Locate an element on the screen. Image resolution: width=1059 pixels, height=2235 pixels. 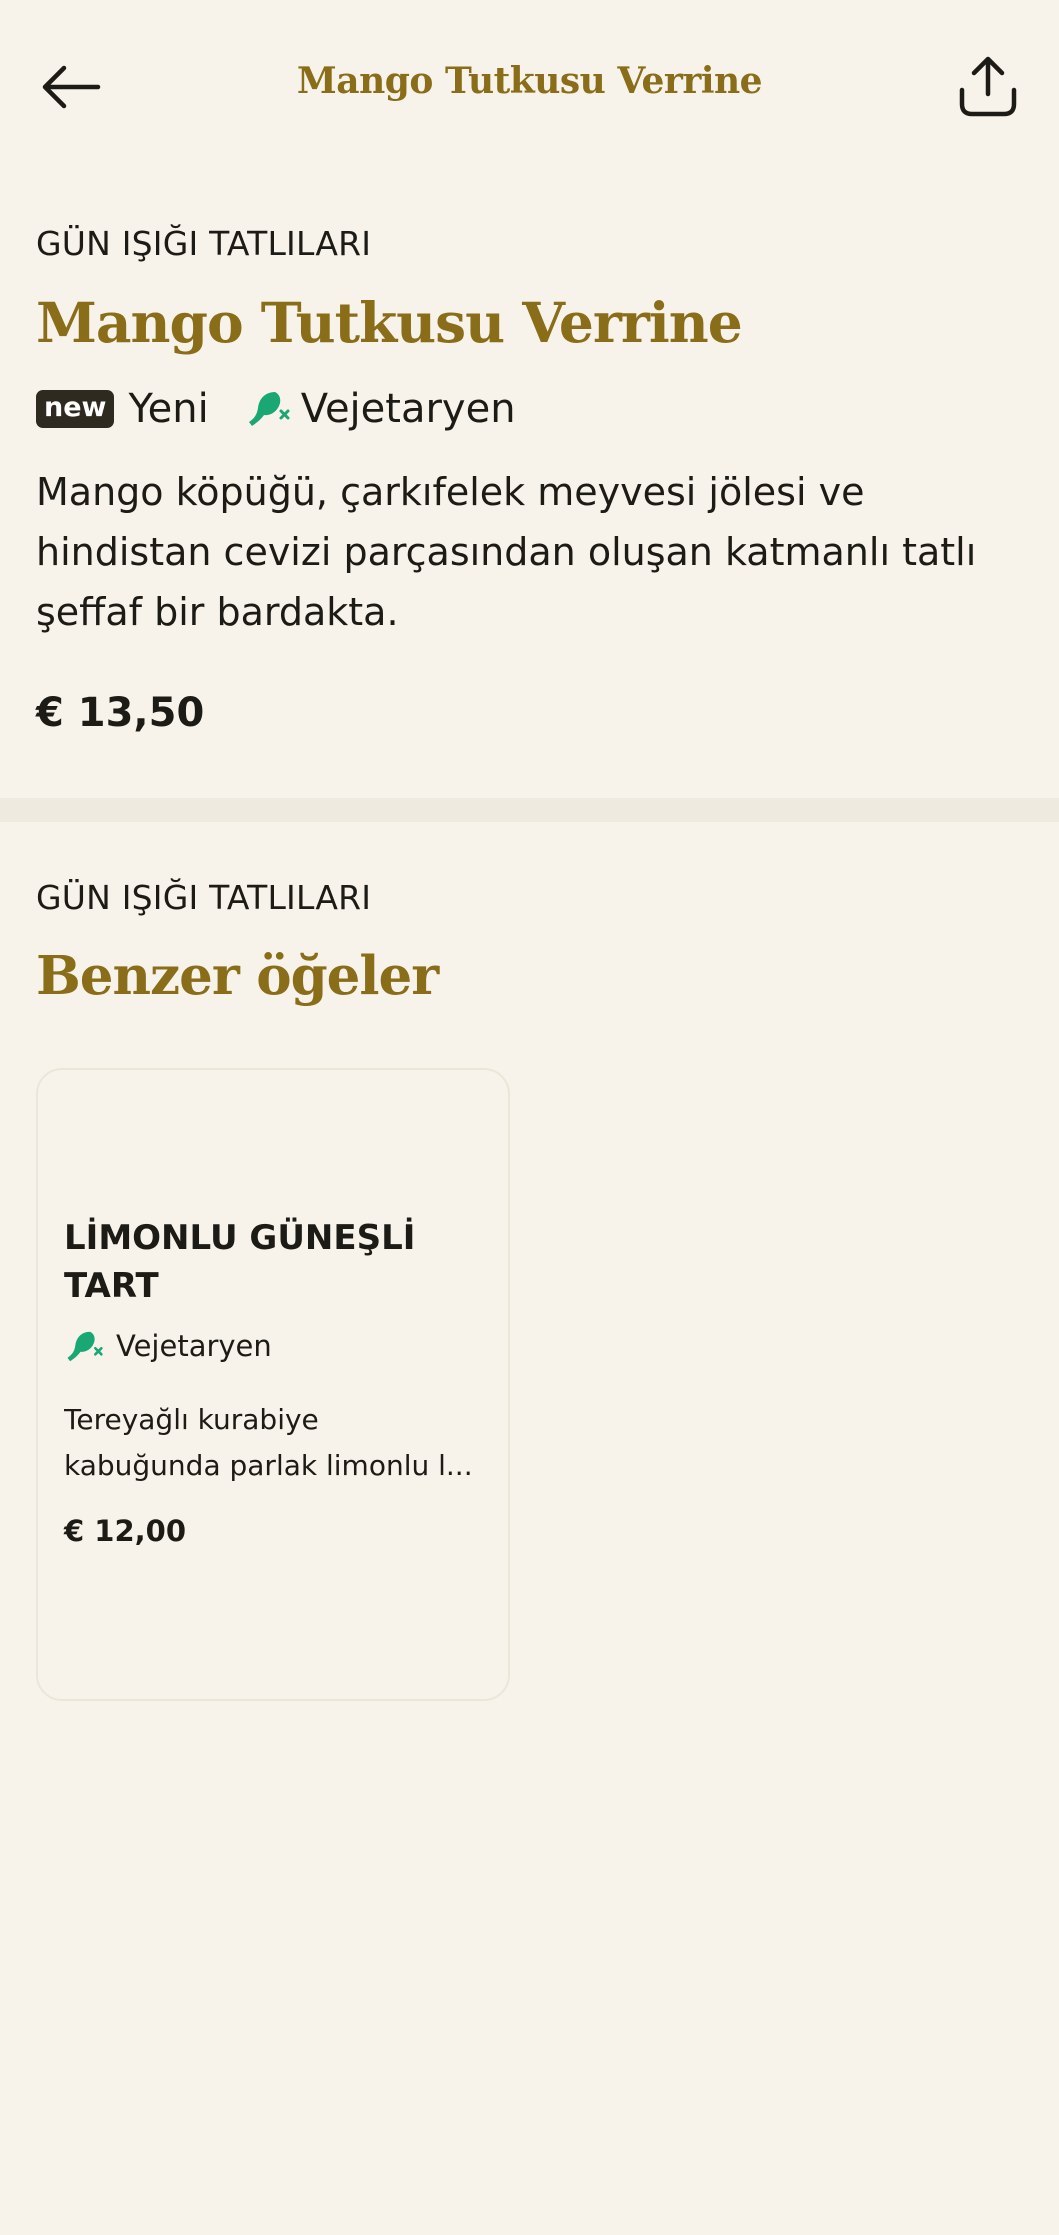
vegetarian-label: Vejetaryen is located at coordinates (408, 409).